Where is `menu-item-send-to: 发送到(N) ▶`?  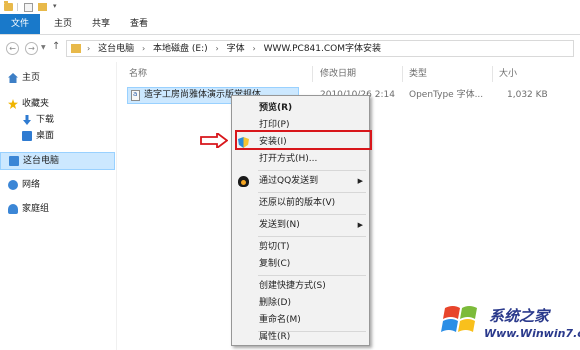 menu-item-send-to: 发送到(N) ▶ is located at coordinates (300, 225).